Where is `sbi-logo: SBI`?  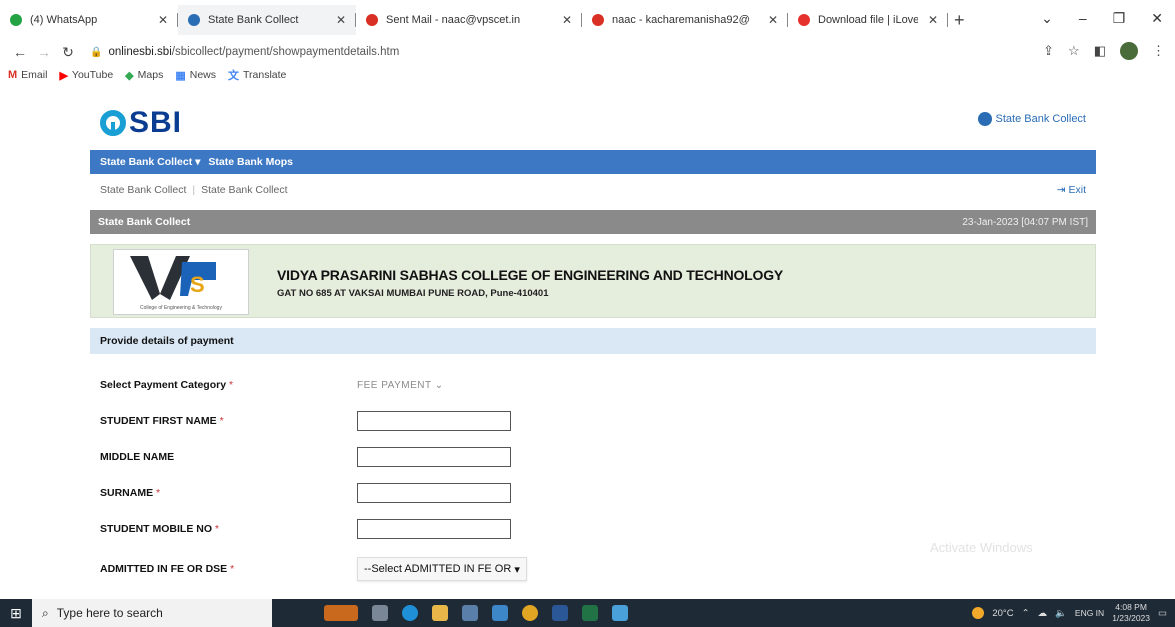
sbi-logo: SBI is located at coordinates (141, 123).